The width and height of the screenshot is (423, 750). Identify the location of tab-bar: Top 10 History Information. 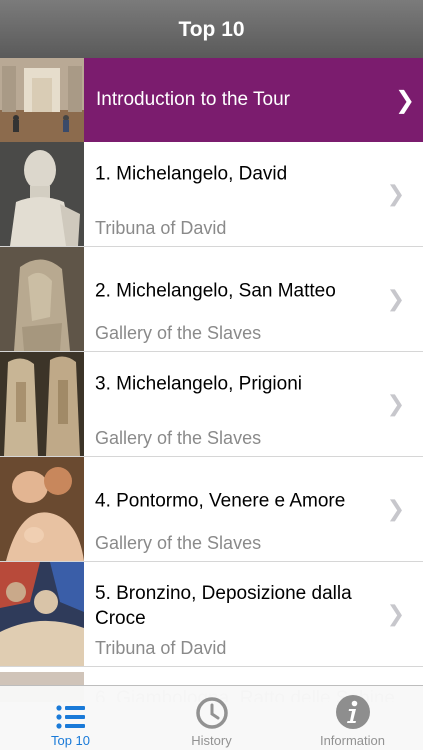
(211, 717).